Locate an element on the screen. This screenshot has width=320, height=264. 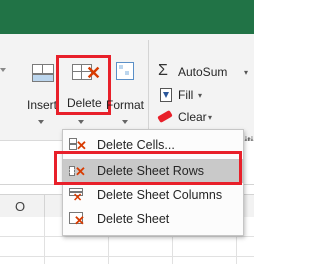
delete-sheet-icon: ✕ is located at coordinates (77, 219).